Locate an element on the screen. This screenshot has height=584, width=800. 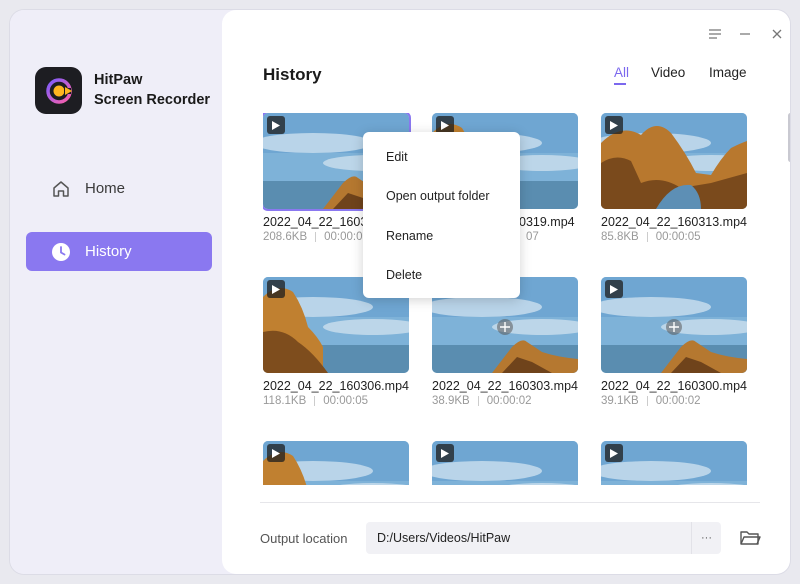
scrollbar is located at coordinates (789, 137).